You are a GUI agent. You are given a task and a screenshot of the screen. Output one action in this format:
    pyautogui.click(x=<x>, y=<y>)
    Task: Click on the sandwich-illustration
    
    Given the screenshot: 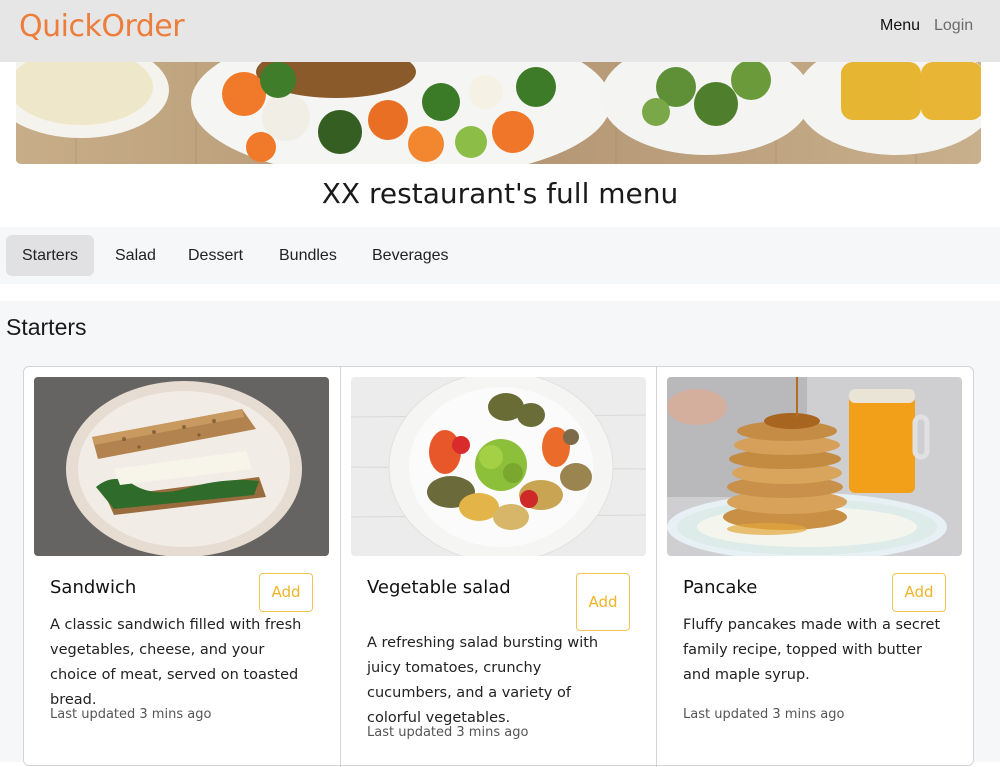 What is the action you would take?
    pyautogui.click(x=181, y=466)
    